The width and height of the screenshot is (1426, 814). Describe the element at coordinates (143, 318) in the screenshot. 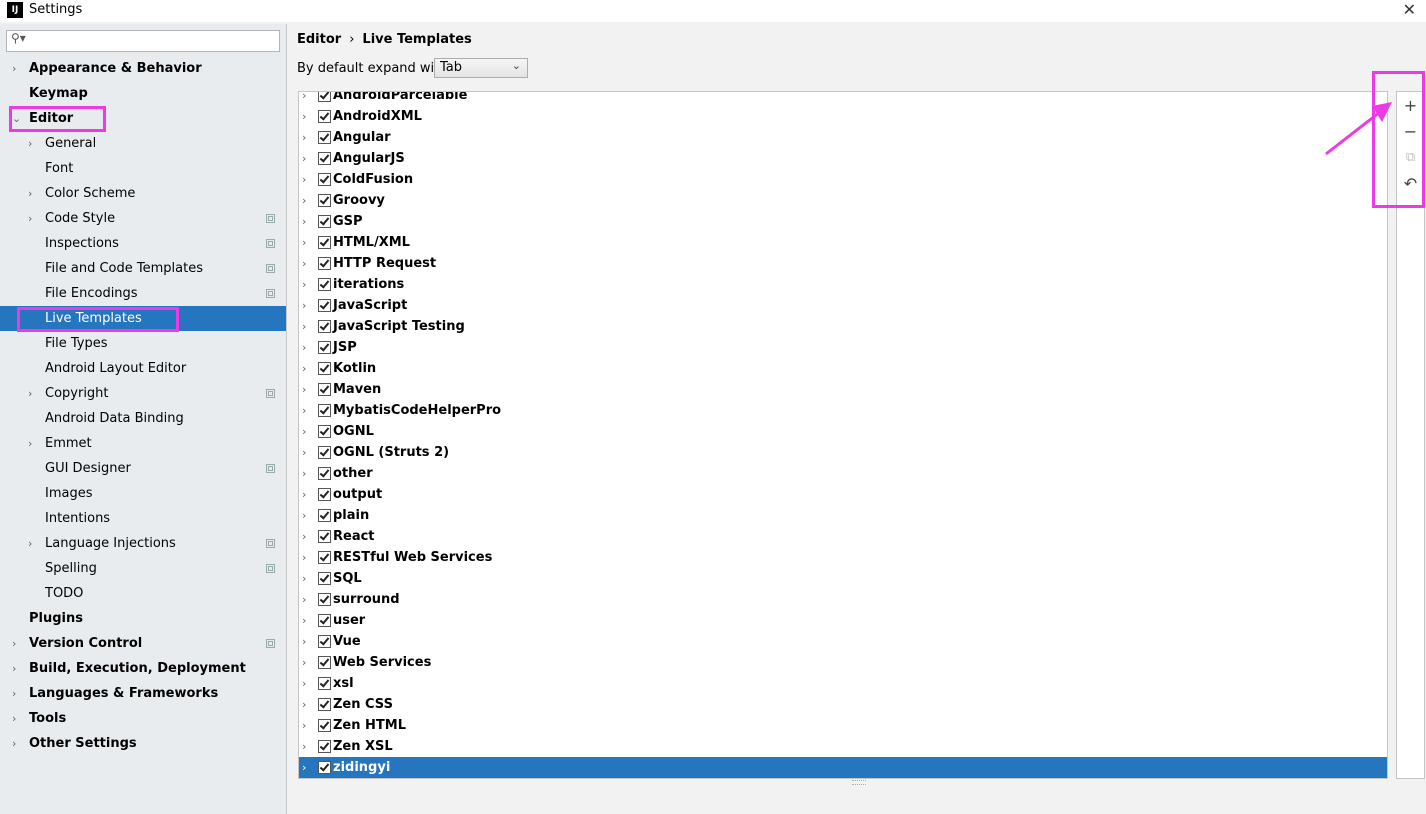

I see `sidebar-item-live-templates: Live Templates` at that location.